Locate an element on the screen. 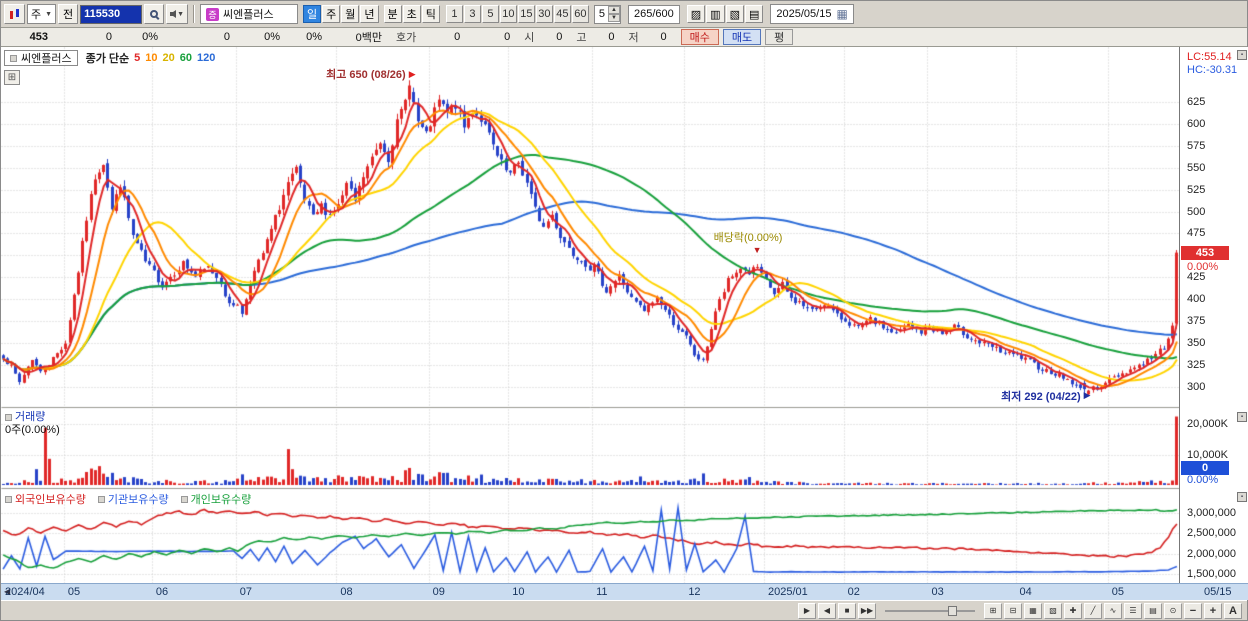 Image resolution: width=1248 pixels, height=621 pixels. minute-button: 5 is located at coordinates (490, 14).